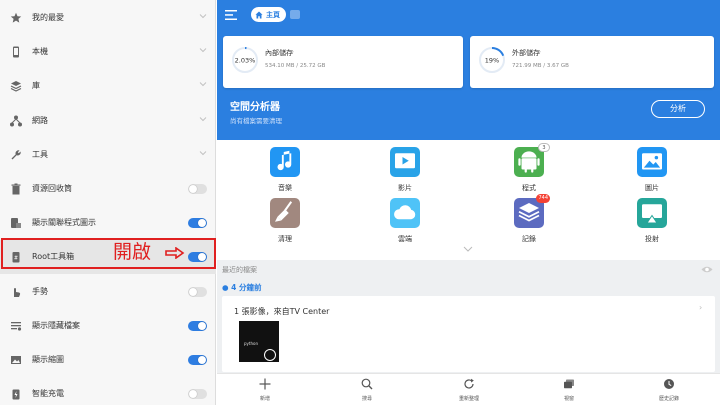 This screenshot has height=405, width=720. I want to click on category-badge: 3, so click(544, 147).